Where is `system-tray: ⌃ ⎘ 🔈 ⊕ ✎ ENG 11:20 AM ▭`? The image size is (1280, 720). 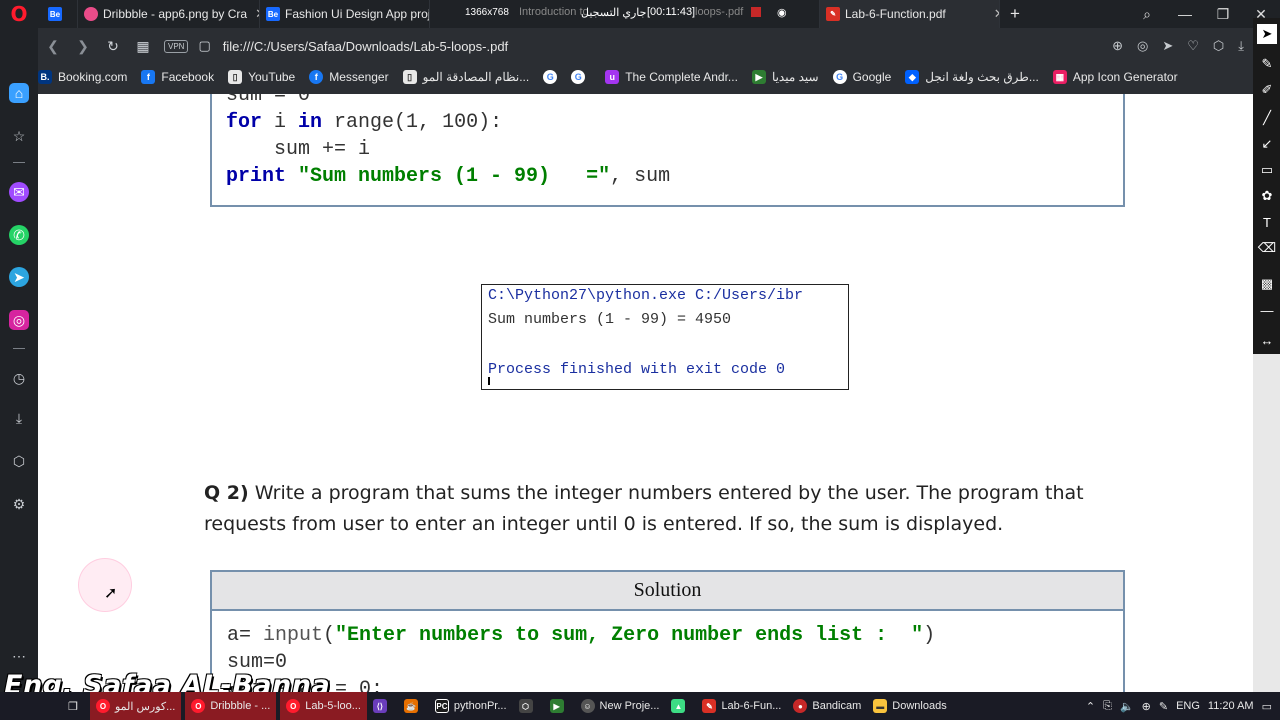 system-tray: ⌃ ⎘ 🔈 ⊕ ✎ ENG 11:20 AM ▭ is located at coordinates (1183, 706).